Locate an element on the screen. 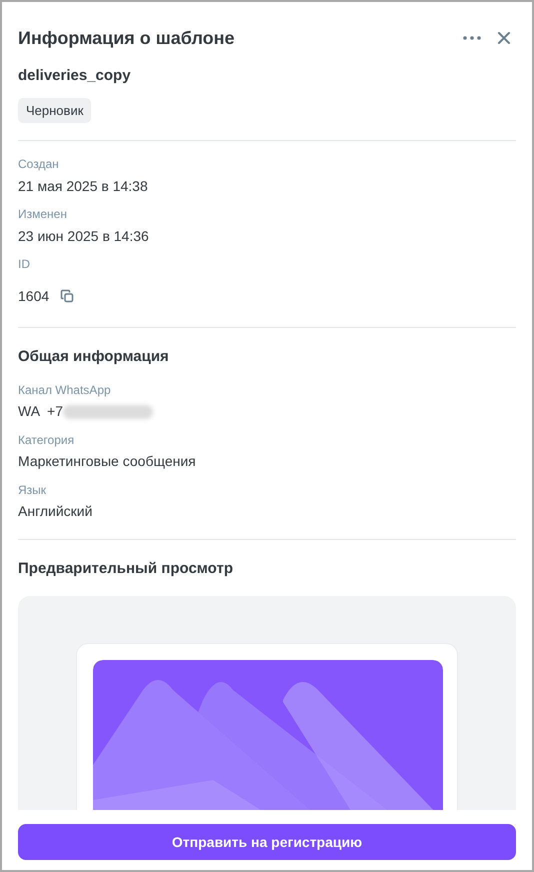 This screenshot has width=534, height=872. panel-title: Информация о шаблоне is located at coordinates (127, 38).